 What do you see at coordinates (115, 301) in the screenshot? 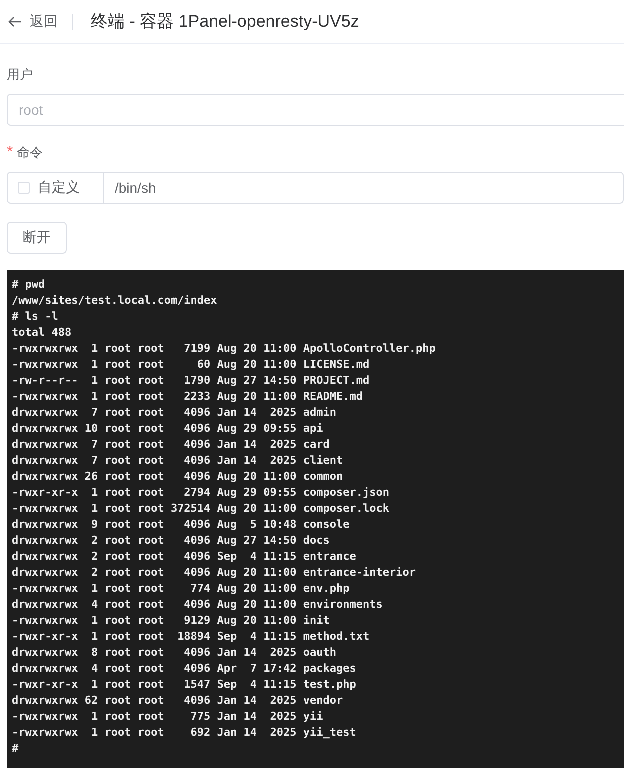
I see `terminal-line: /www/sites/test.local.com/index` at bounding box center [115, 301].